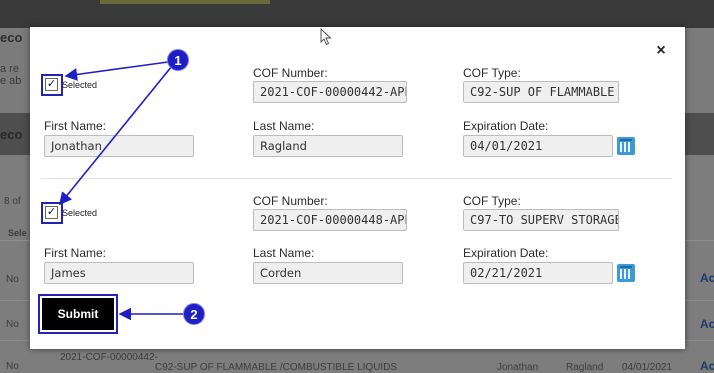 The height and width of the screenshot is (373, 714). I want to click on annotation-arrows, so click(120, 191).